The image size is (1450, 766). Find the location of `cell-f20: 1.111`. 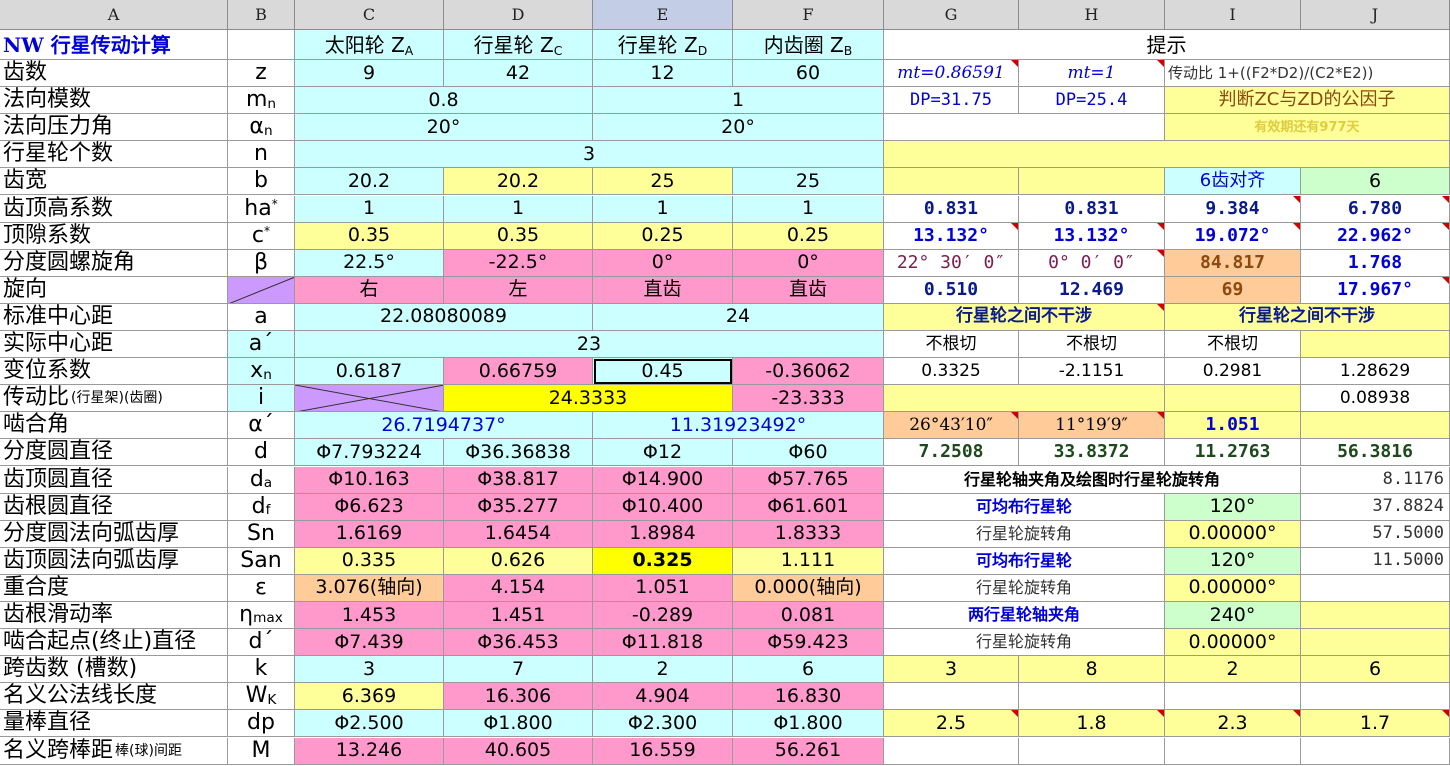

cell-f20: 1.111 is located at coordinates (808, 561).